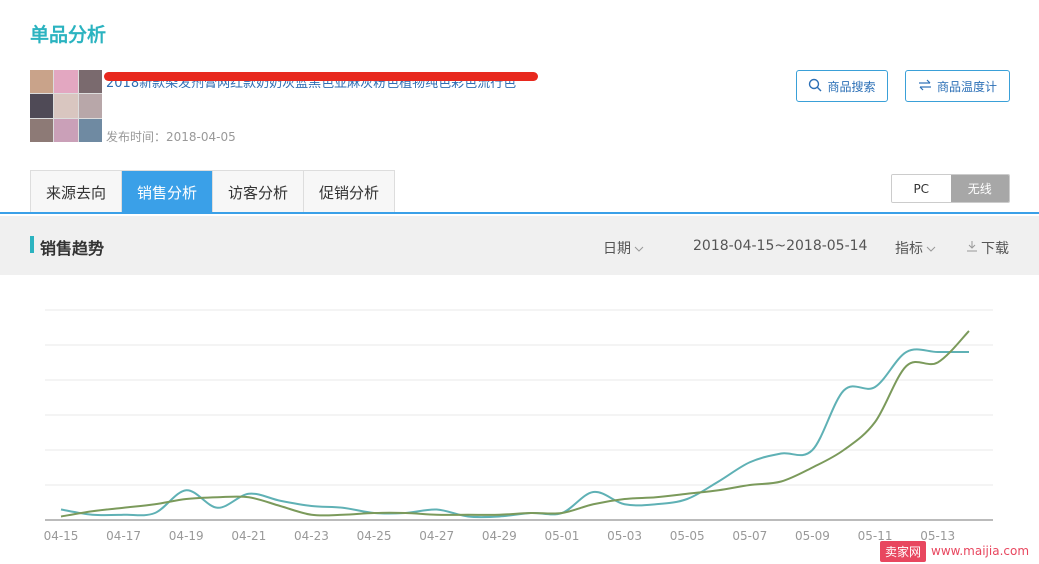 The height and width of the screenshot is (564, 1039). Describe the element at coordinates (168, 192) in the screenshot. I see `tab-sales: 销售分析` at that location.